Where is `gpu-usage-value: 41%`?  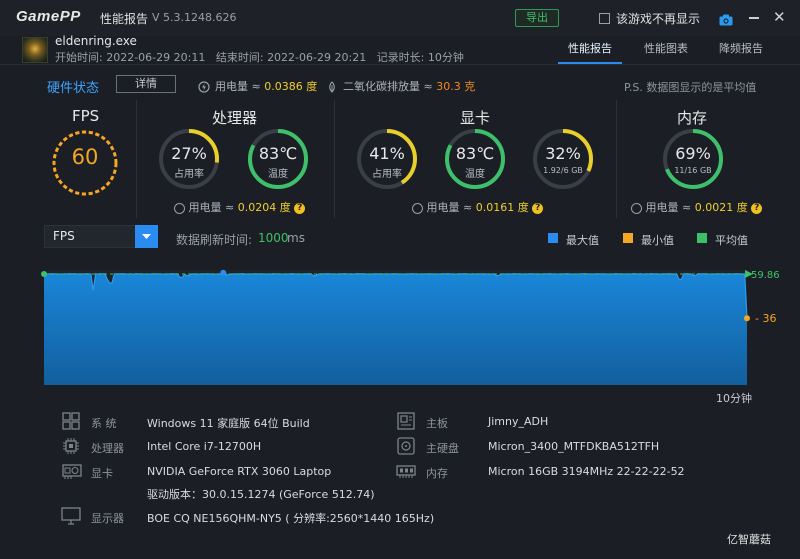 gpu-usage-value: 41% is located at coordinates (387, 153).